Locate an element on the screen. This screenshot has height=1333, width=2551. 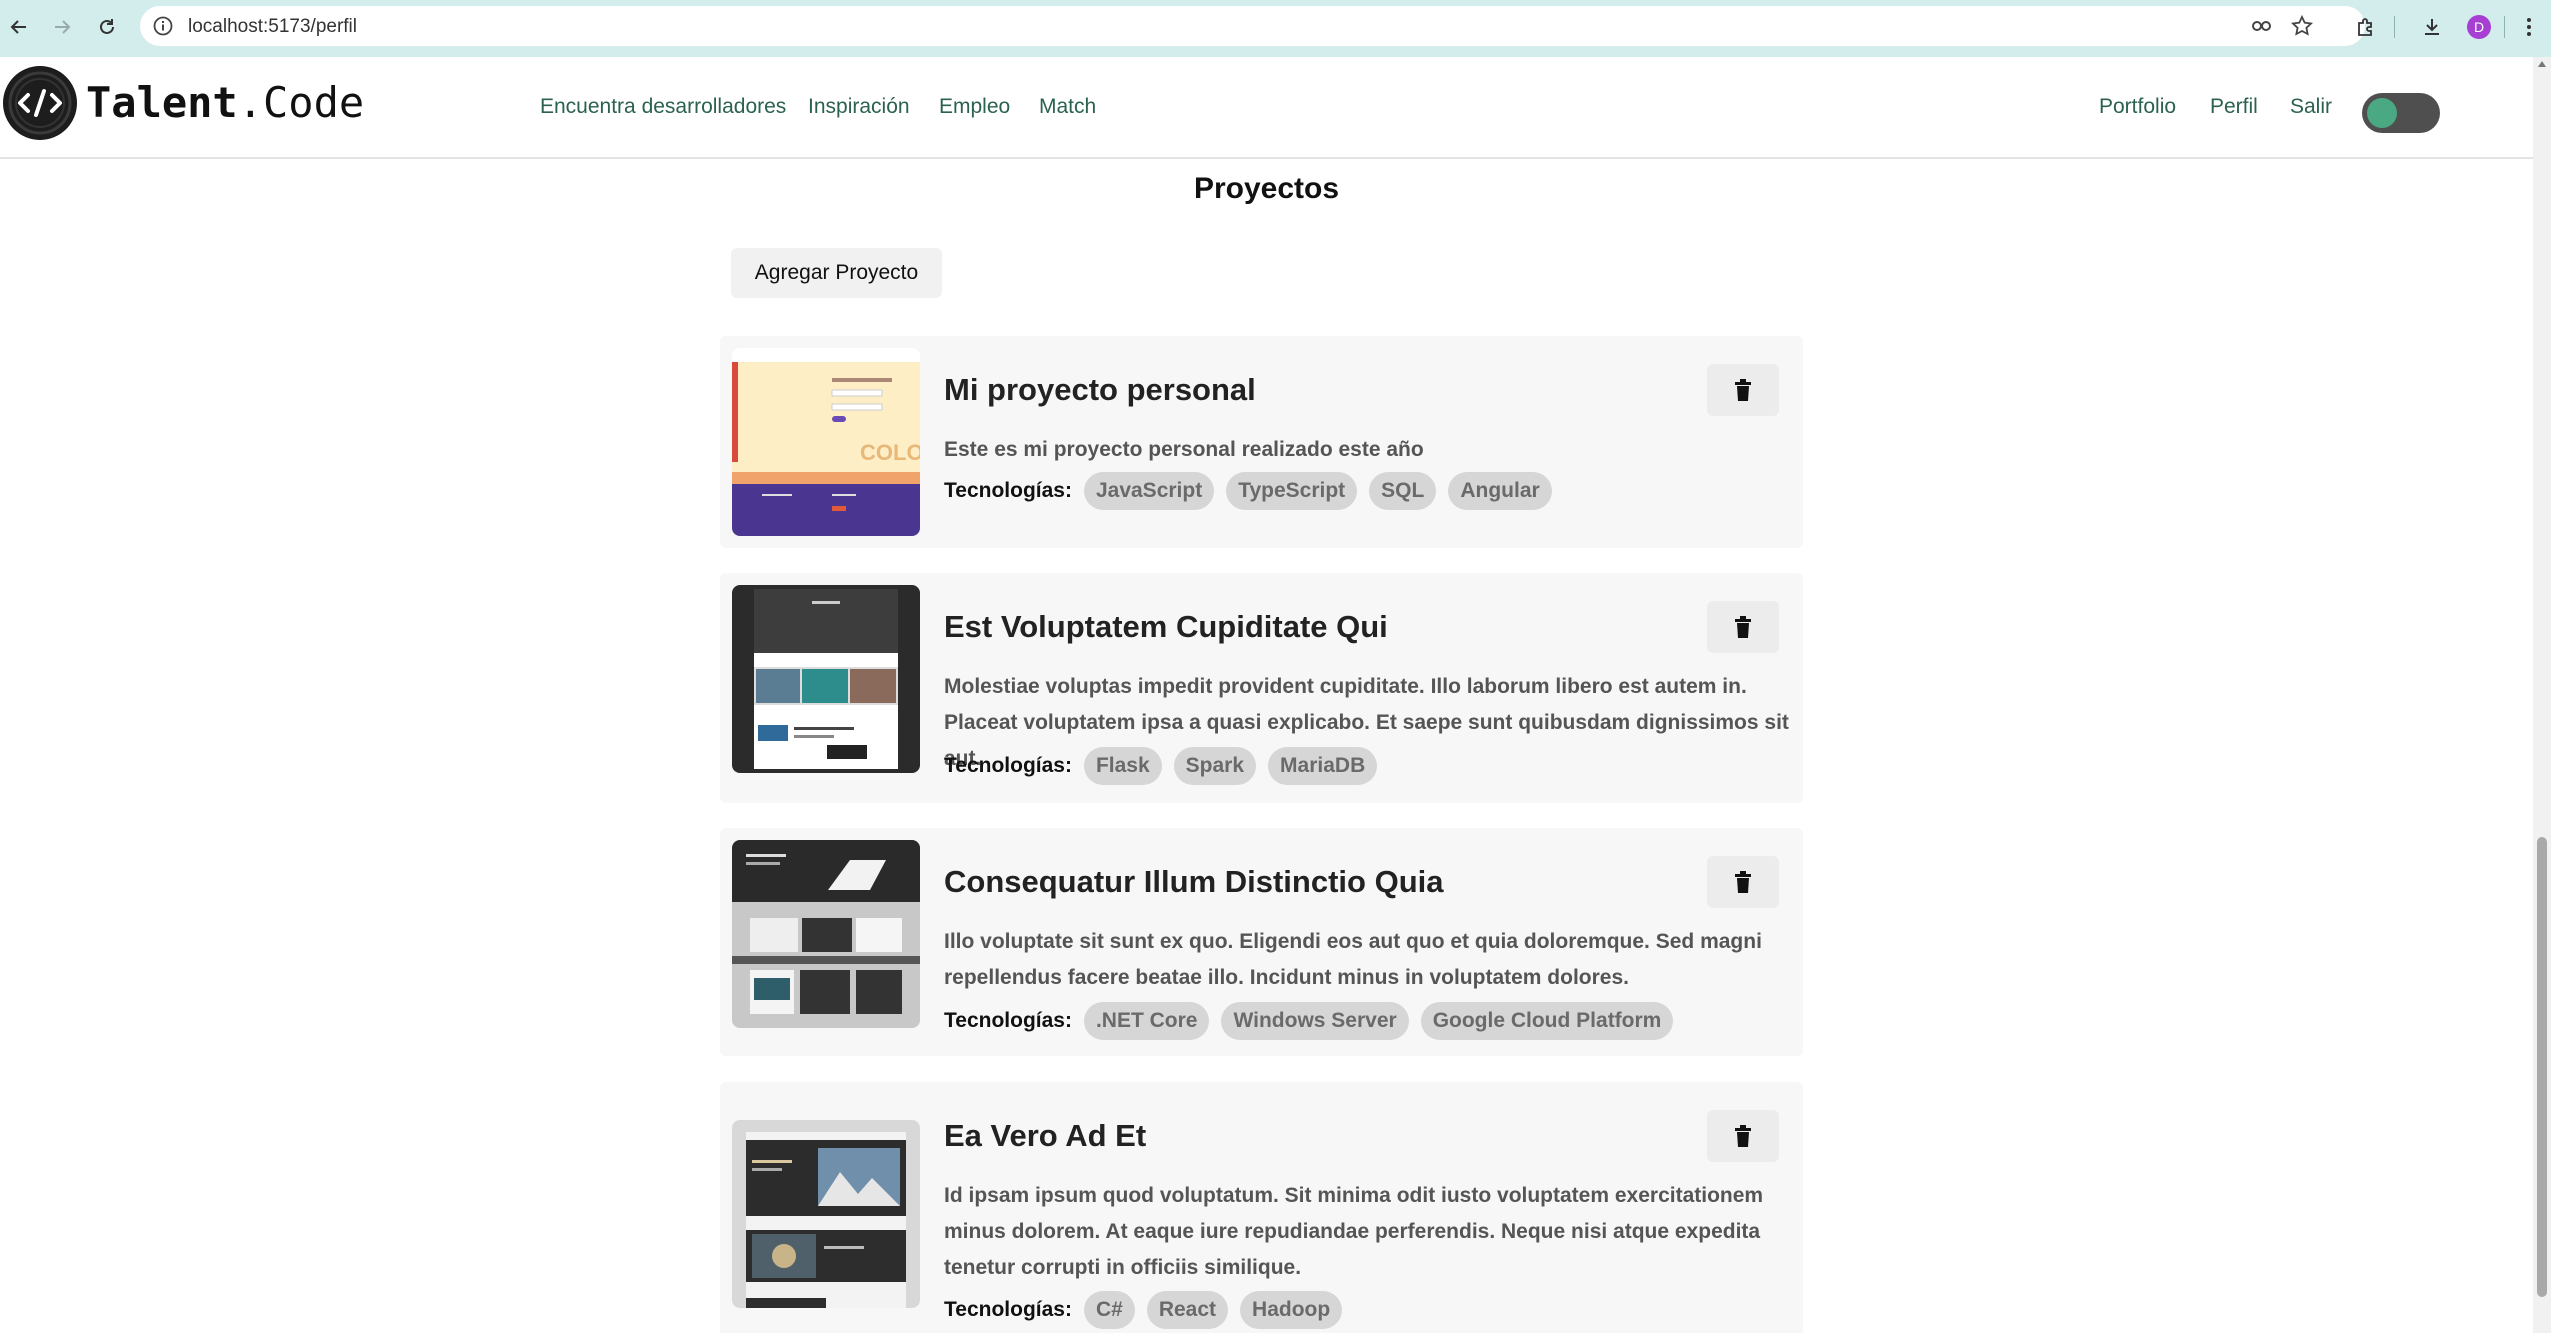
nav-empleo: Empleo is located at coordinates (974, 107).